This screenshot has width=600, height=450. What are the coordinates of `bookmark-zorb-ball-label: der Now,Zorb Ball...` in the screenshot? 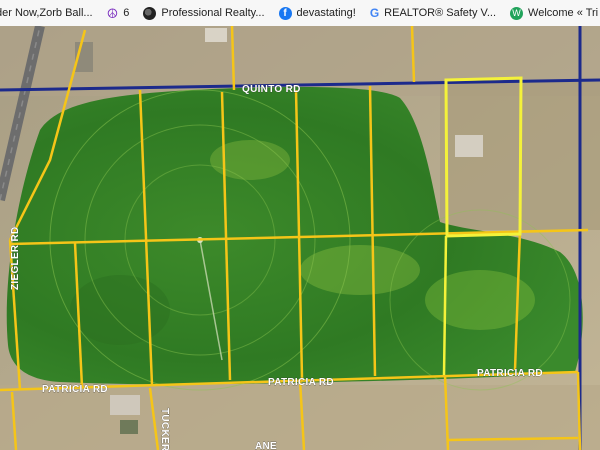 It's located at (46, 13).